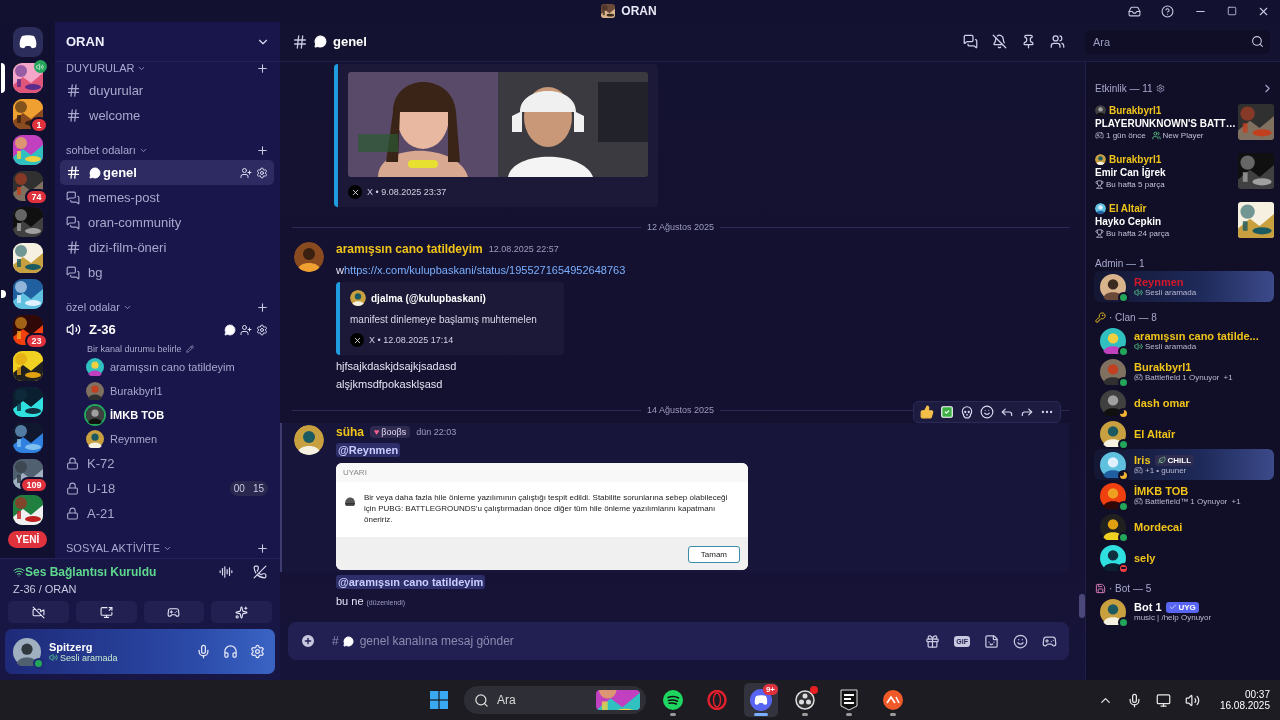  I want to click on channel-item: welcome, so click(167, 115).